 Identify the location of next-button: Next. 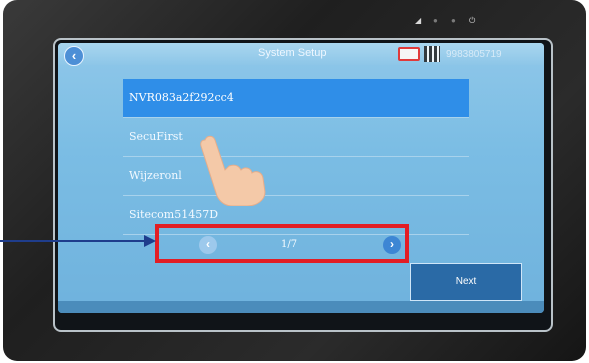
(466, 282).